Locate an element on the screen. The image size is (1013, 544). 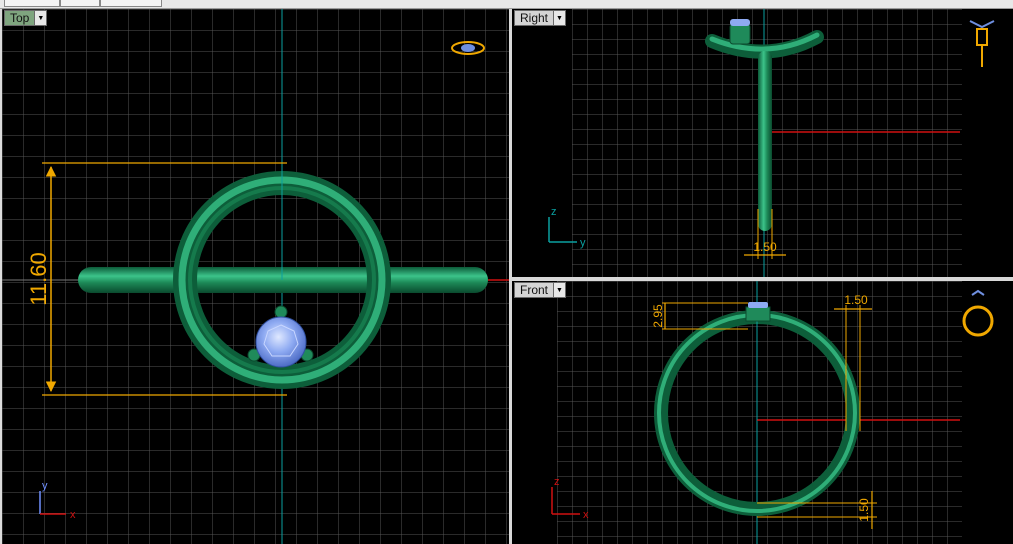
viewport-name: Top is located at coordinates (20, 18).